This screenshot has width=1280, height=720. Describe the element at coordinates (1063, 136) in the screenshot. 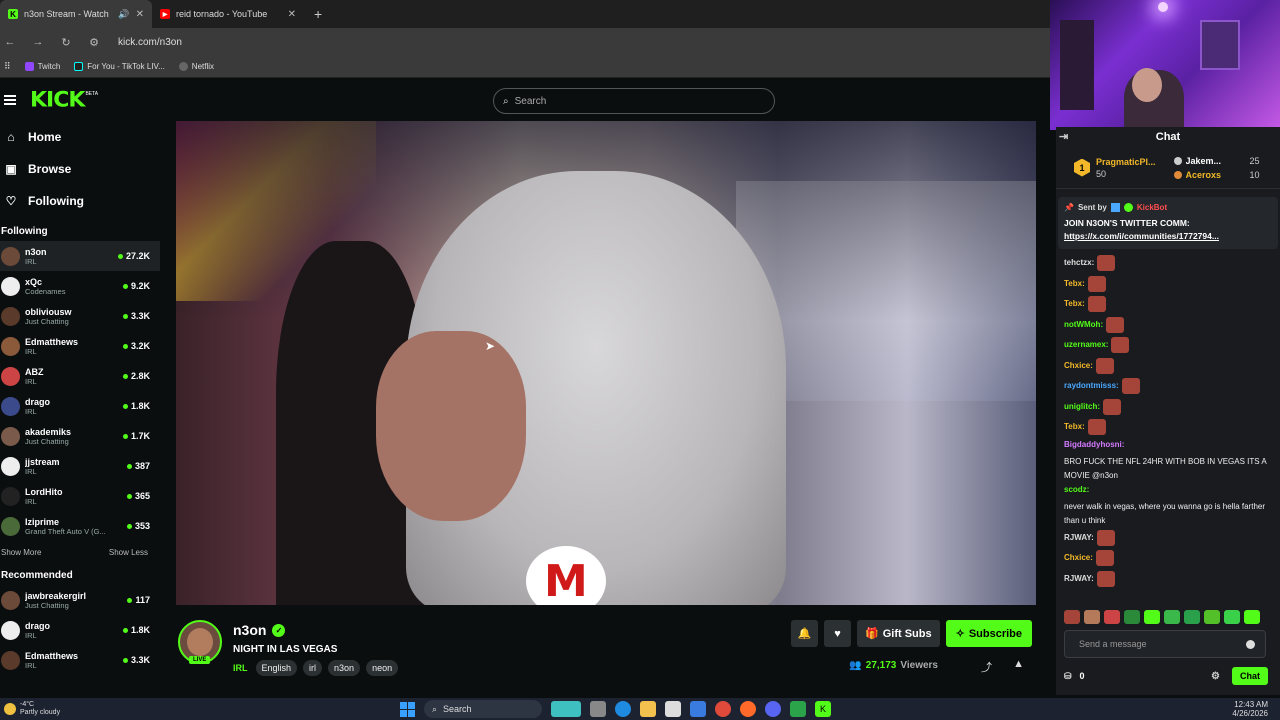

I see `collapse-chat-icon: ⇥` at that location.